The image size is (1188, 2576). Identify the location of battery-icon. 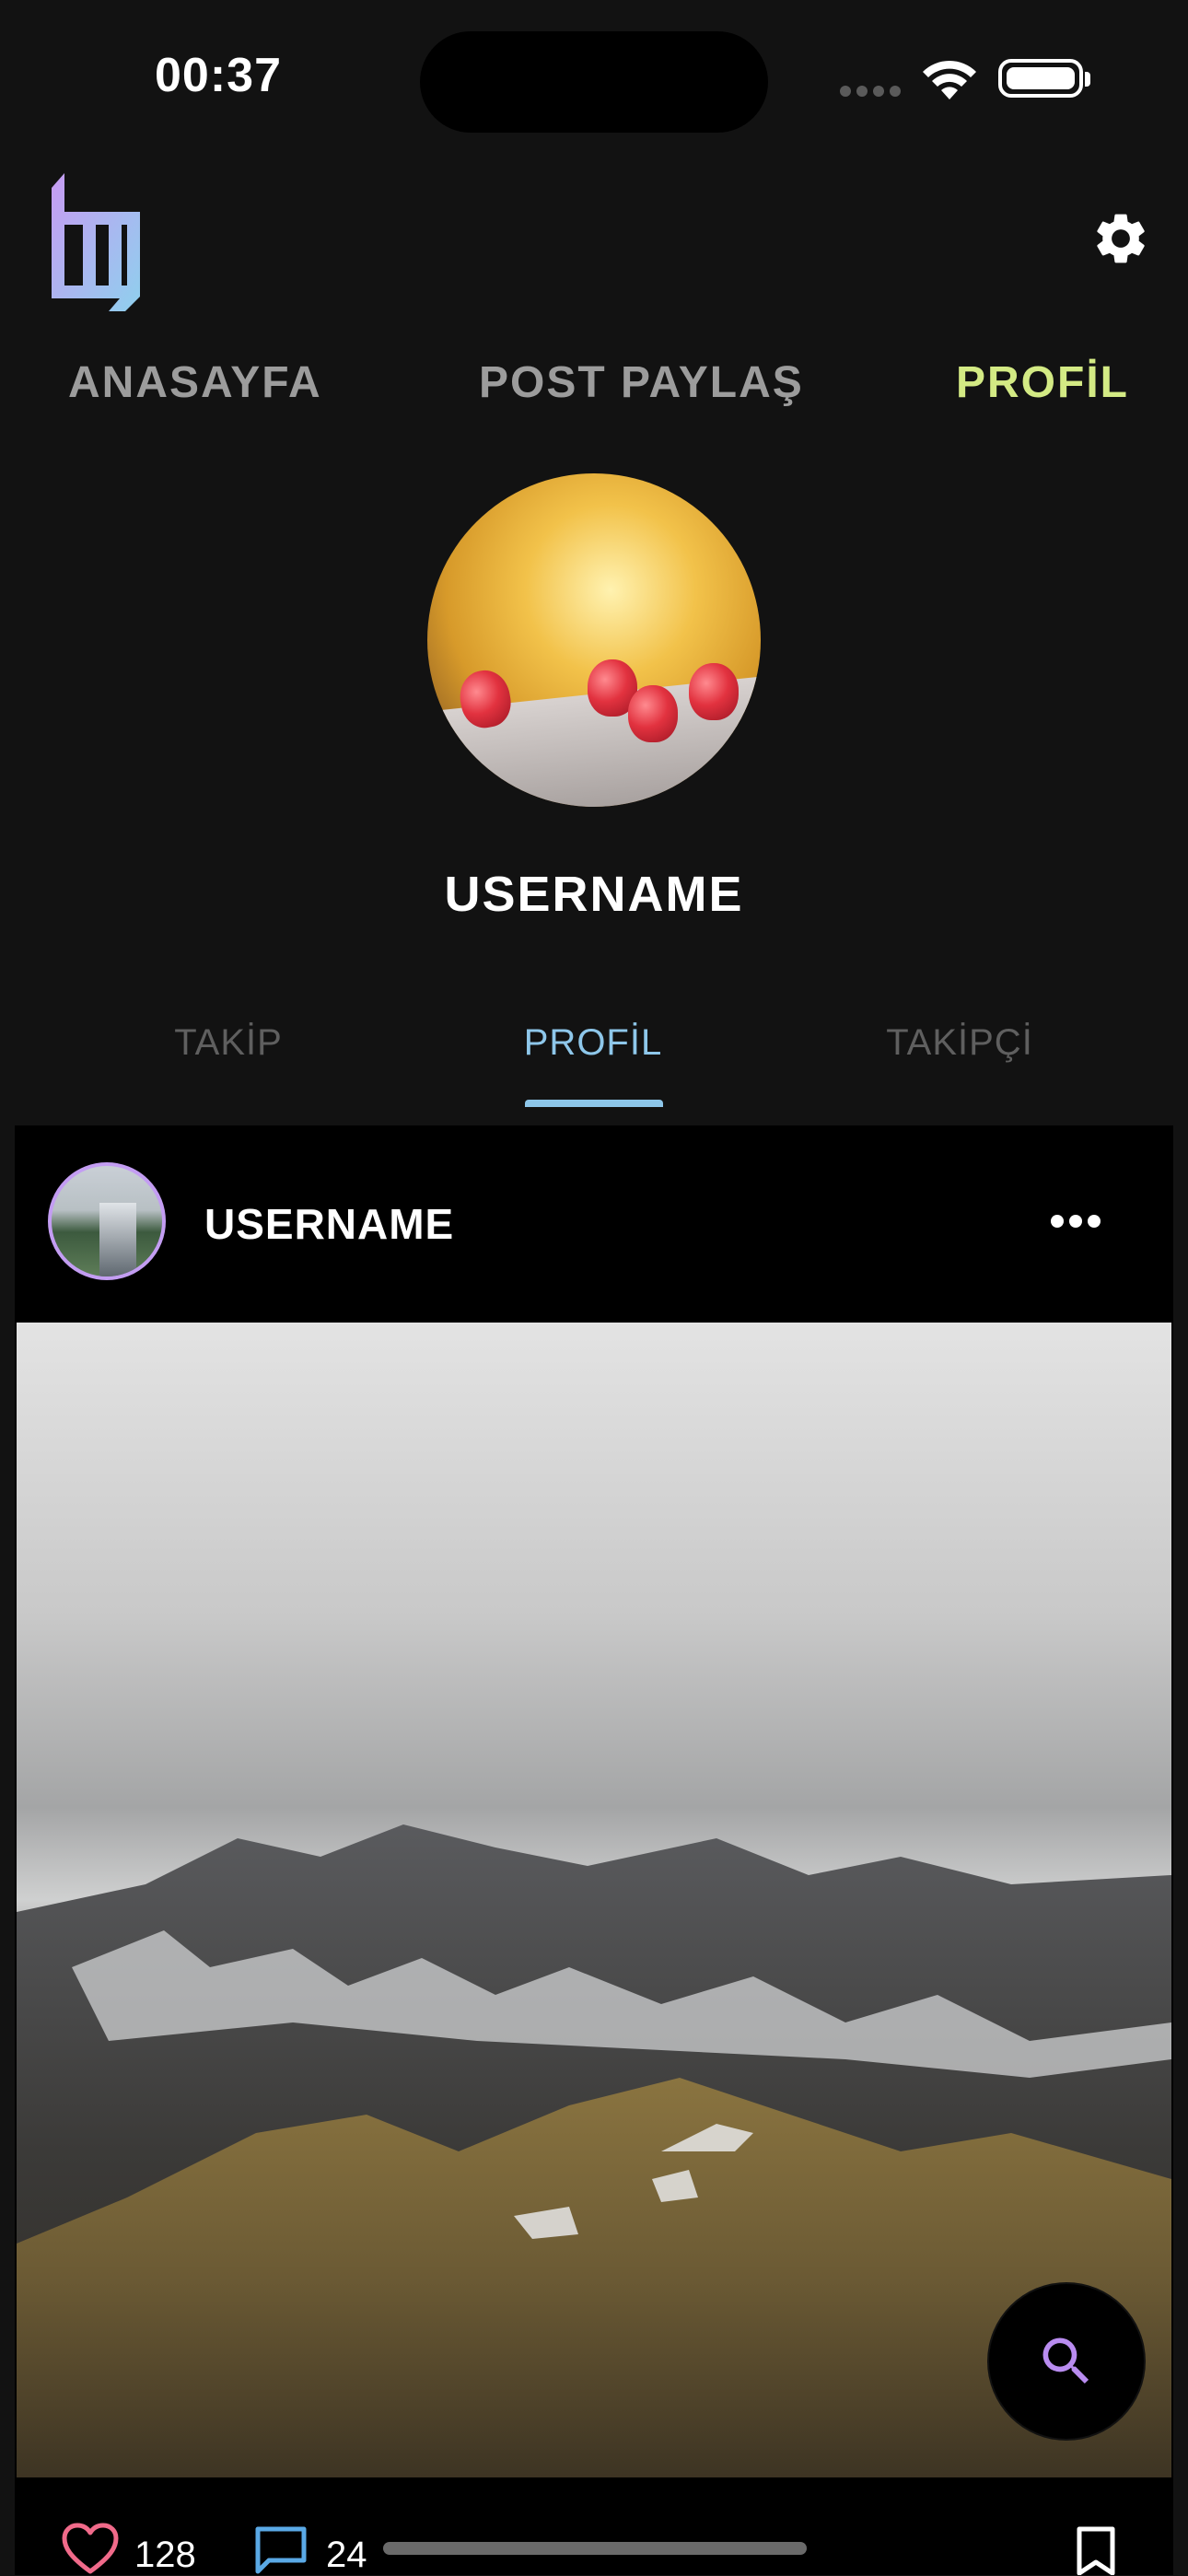
(1044, 78).